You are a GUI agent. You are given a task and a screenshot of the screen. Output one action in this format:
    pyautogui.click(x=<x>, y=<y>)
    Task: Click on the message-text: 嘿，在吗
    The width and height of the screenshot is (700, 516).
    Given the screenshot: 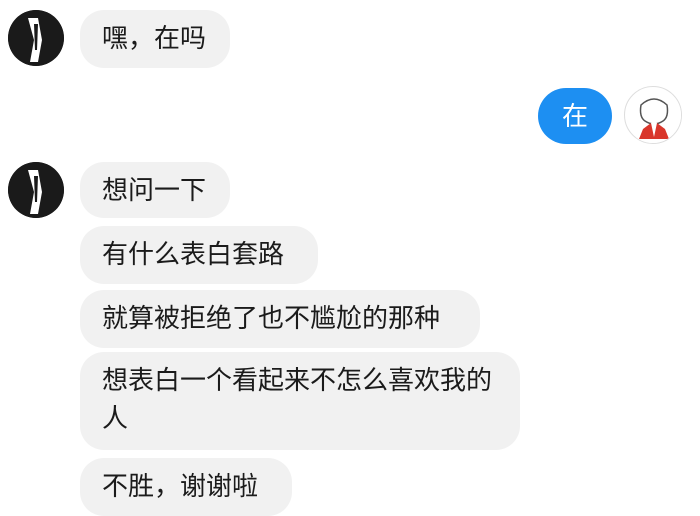 What is the action you would take?
    pyautogui.click(x=154, y=39)
    